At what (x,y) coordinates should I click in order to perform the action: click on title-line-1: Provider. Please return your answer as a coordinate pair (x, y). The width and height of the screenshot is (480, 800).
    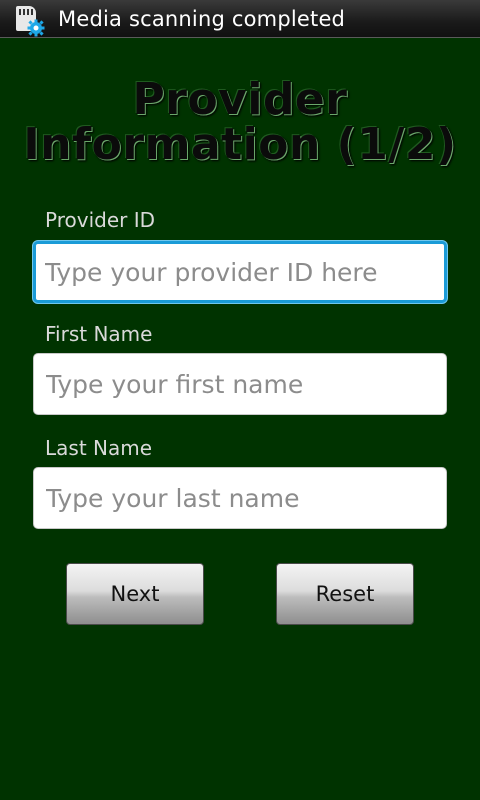
    Looking at the image, I should click on (240, 99).